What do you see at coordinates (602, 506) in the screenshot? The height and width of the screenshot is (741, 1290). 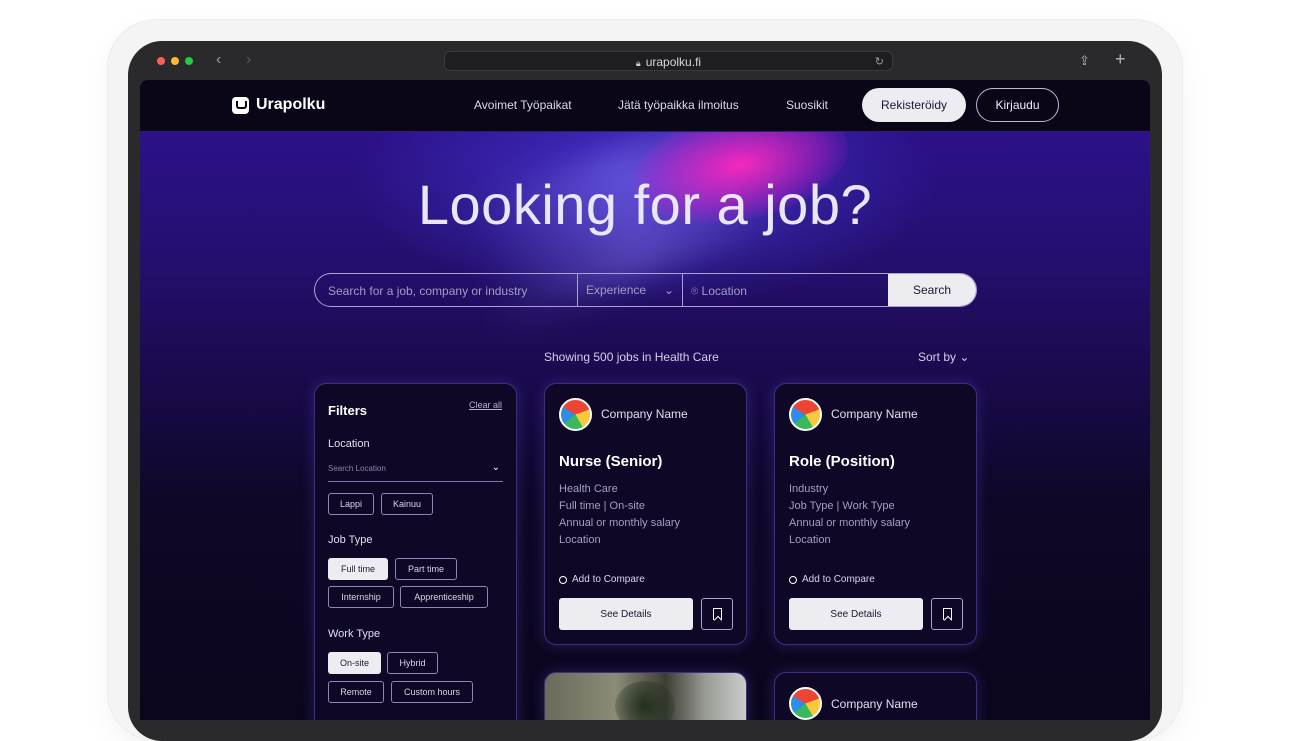 I see `job-type: Full time | On-site` at bounding box center [602, 506].